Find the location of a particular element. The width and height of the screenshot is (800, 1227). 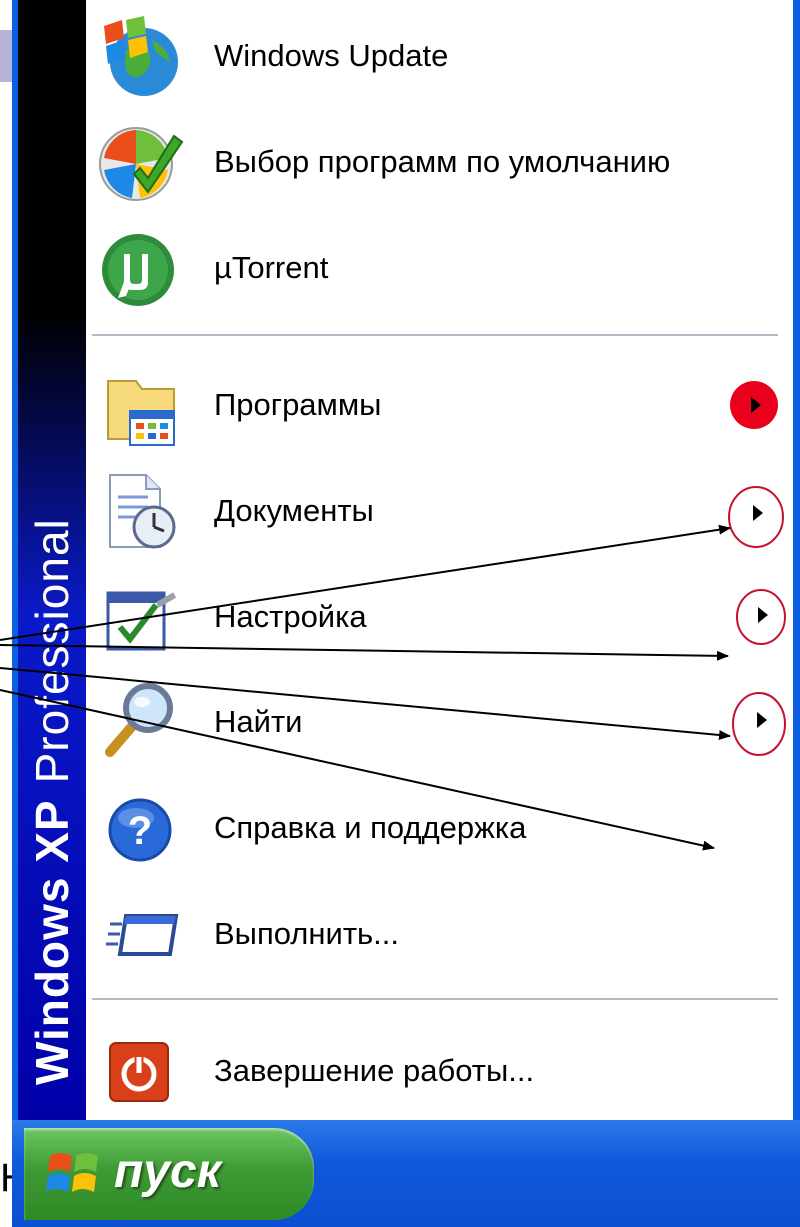

menu-item-default-programs: Выбор программ по умолчанию is located at coordinates (438, 162).